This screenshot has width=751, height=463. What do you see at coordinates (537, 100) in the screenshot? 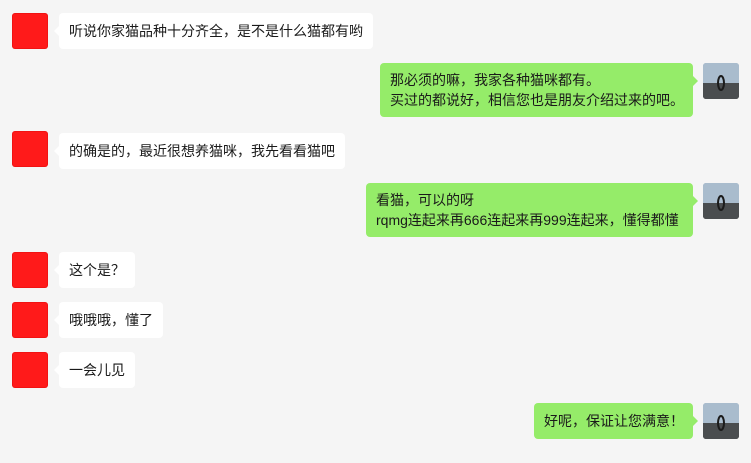
I see `message-text: 买过的都说好，相信您也是朋友介绍过来的吧。` at bounding box center [537, 100].